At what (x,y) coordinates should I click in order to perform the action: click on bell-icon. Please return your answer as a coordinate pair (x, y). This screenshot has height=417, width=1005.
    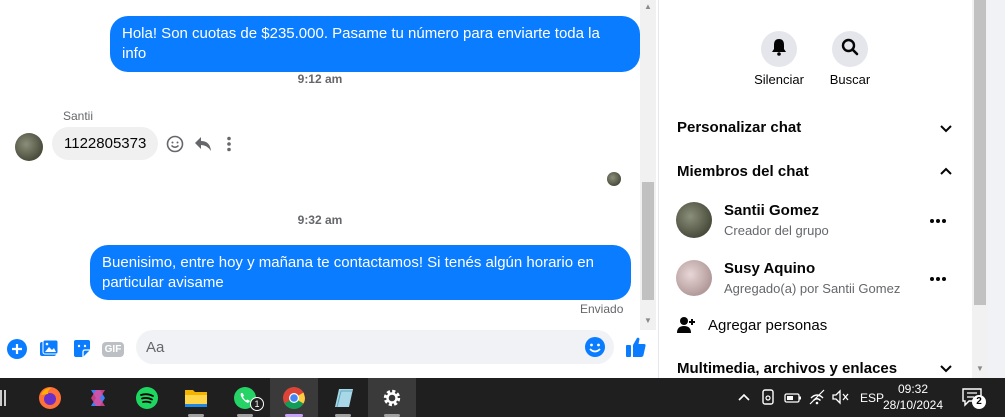
    Looking at the image, I should click on (779, 49).